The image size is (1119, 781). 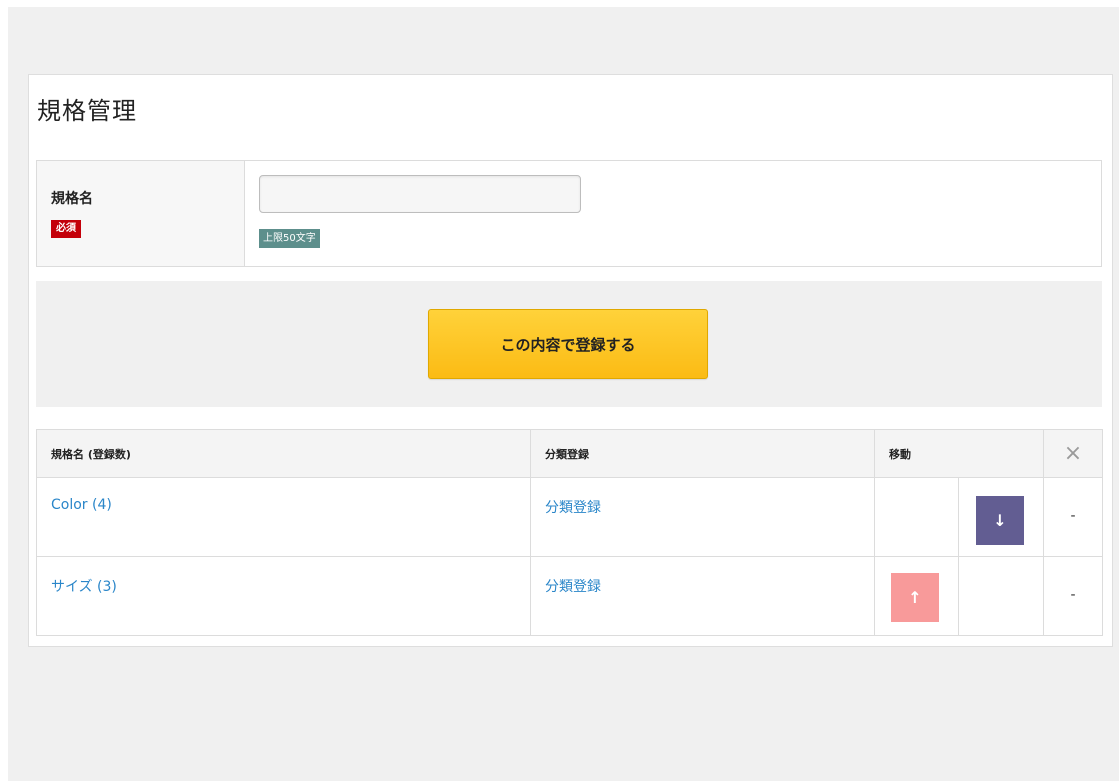 What do you see at coordinates (87, 111) in the screenshot?
I see `page-title: 規格管理` at bounding box center [87, 111].